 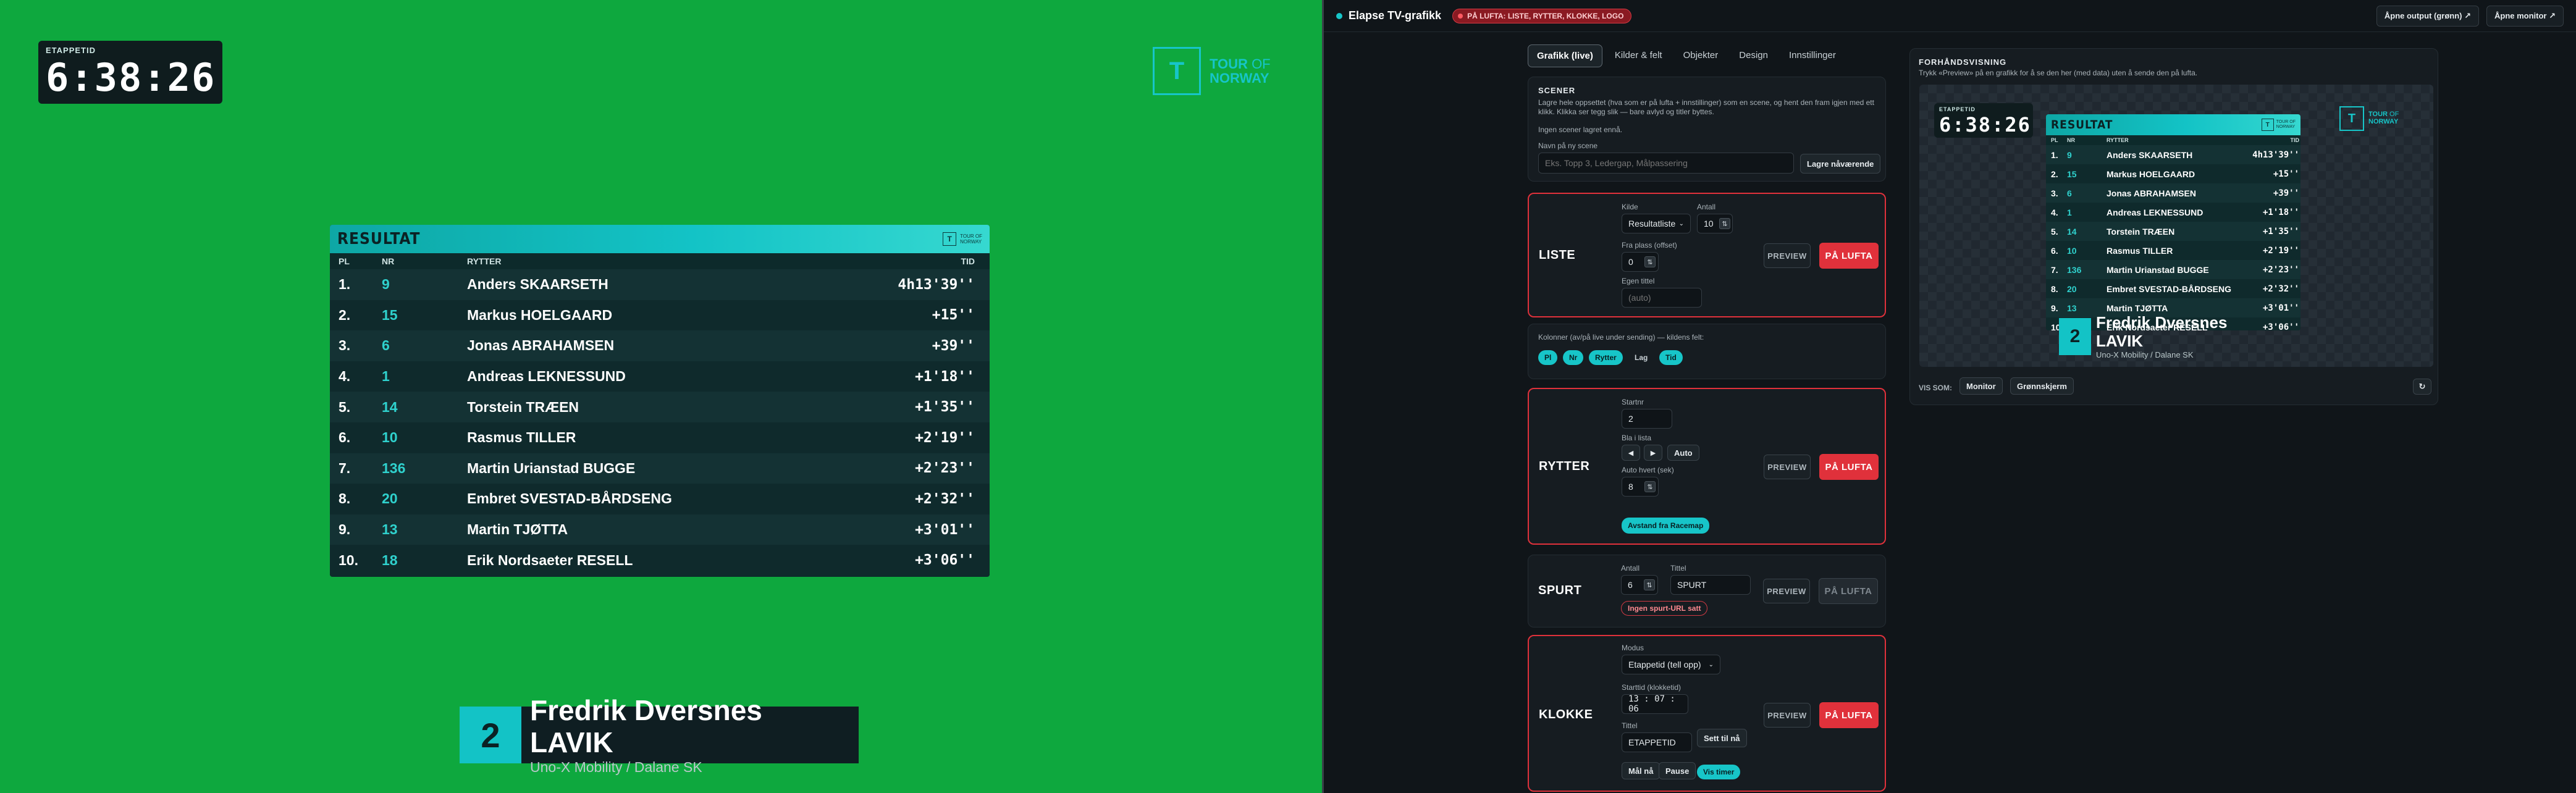 I want to click on table-row: 3. 6 Jonas ABRAHAMSEN +39'', so click(x=660, y=345).